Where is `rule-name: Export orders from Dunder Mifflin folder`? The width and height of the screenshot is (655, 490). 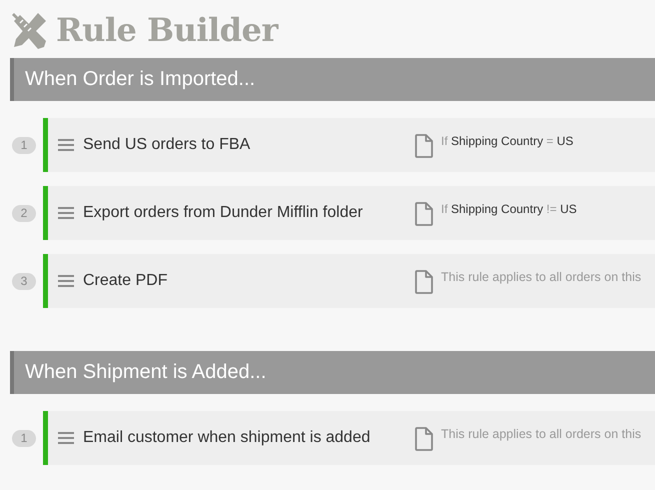
rule-name: Export orders from Dunder Mifflin folder is located at coordinates (223, 213).